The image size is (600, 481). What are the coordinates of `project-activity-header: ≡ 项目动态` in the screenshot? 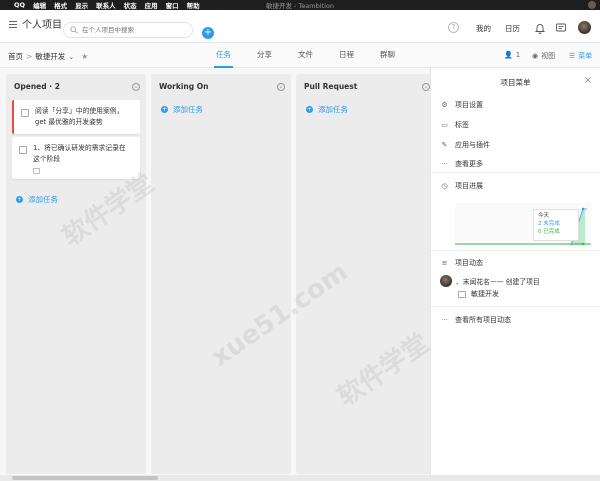 It's located at (461, 263).